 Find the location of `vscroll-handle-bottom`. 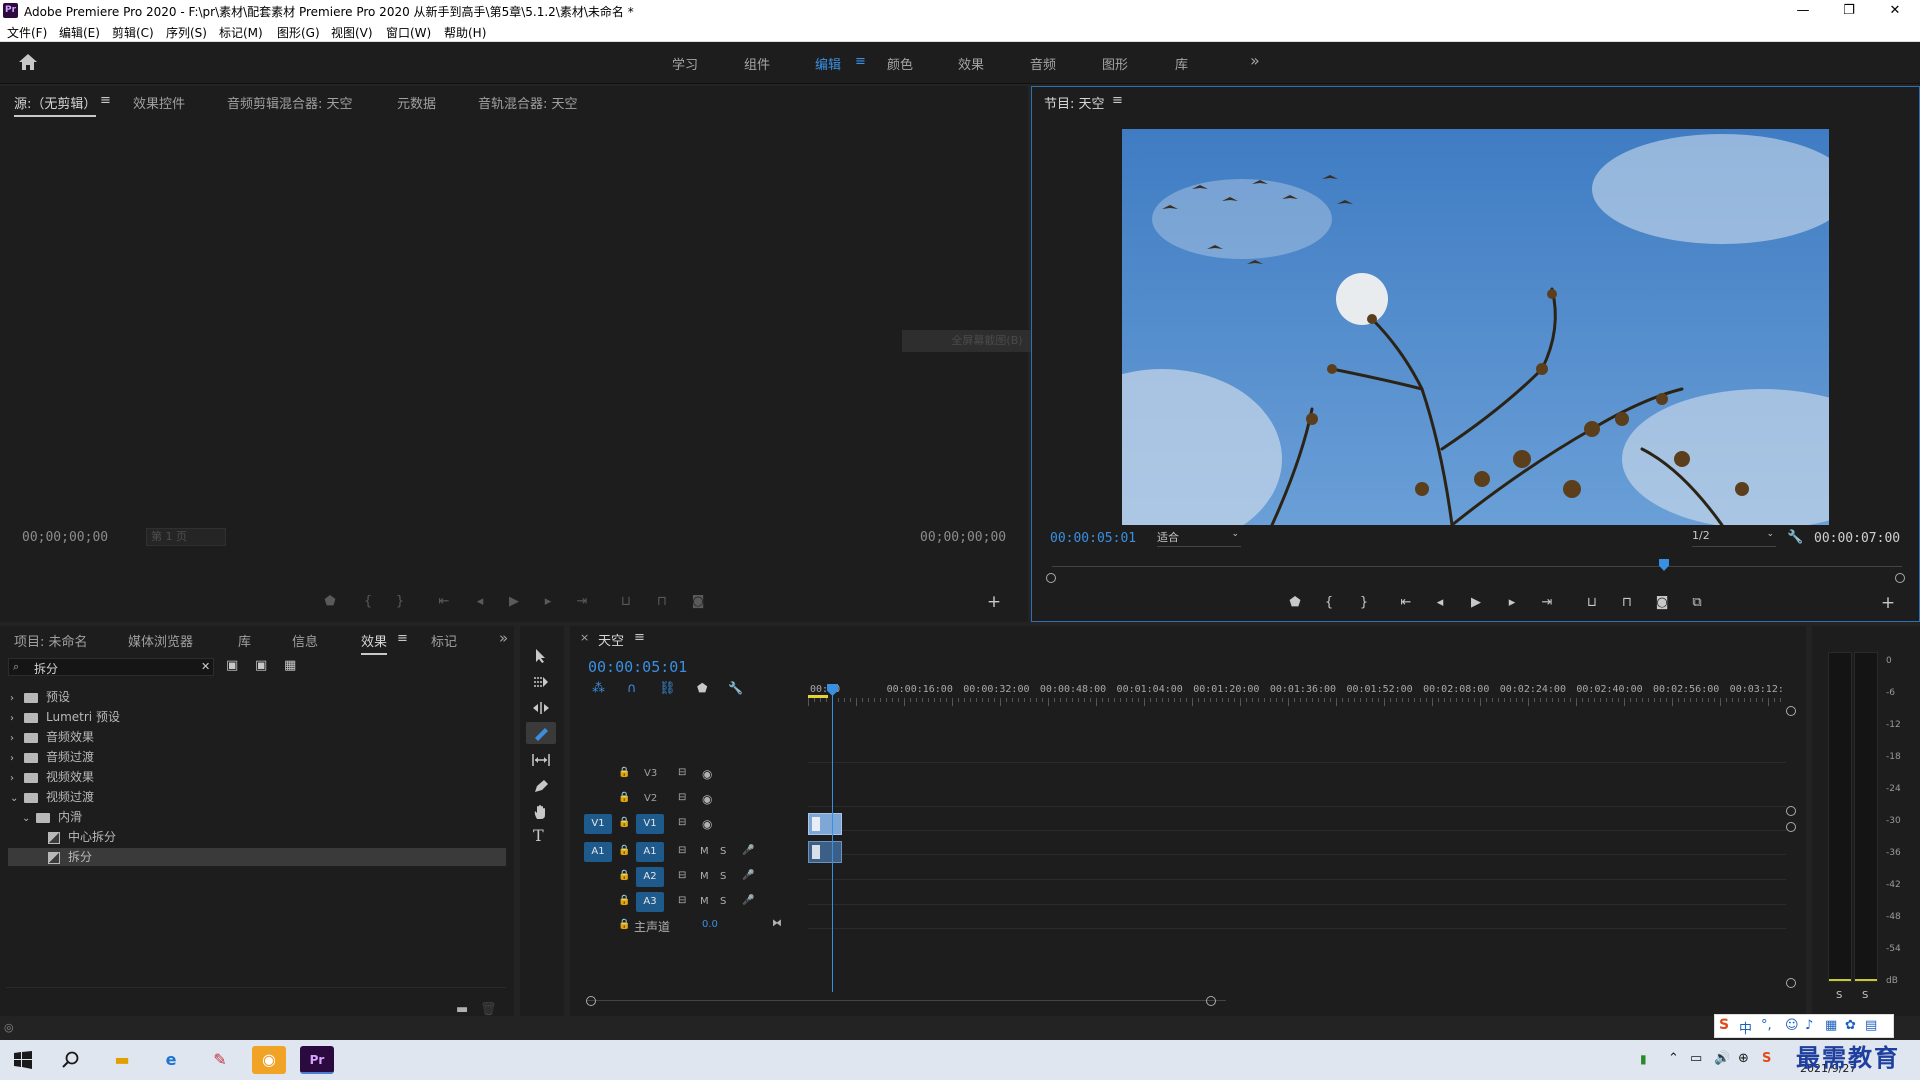

vscroll-handle-bottom is located at coordinates (1791, 983).